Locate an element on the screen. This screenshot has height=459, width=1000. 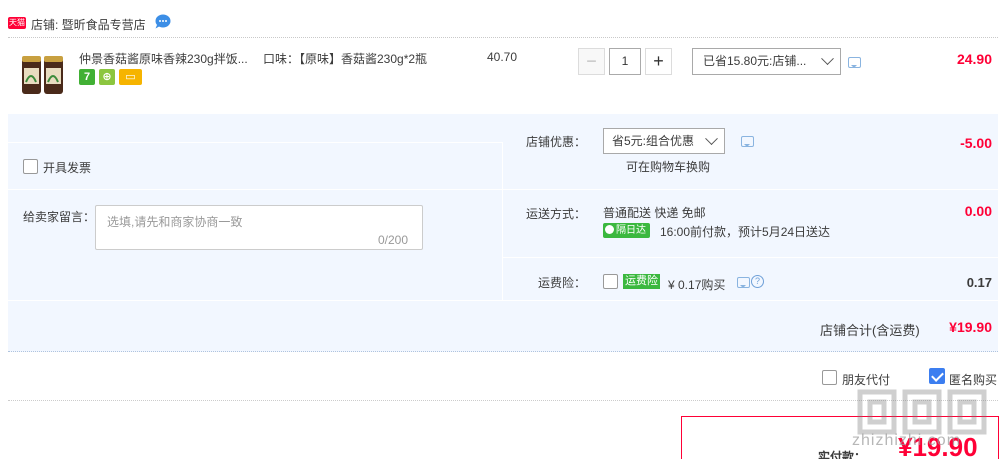
shop-subtotal-amount: ¥19.90 is located at coordinates (970, 327).